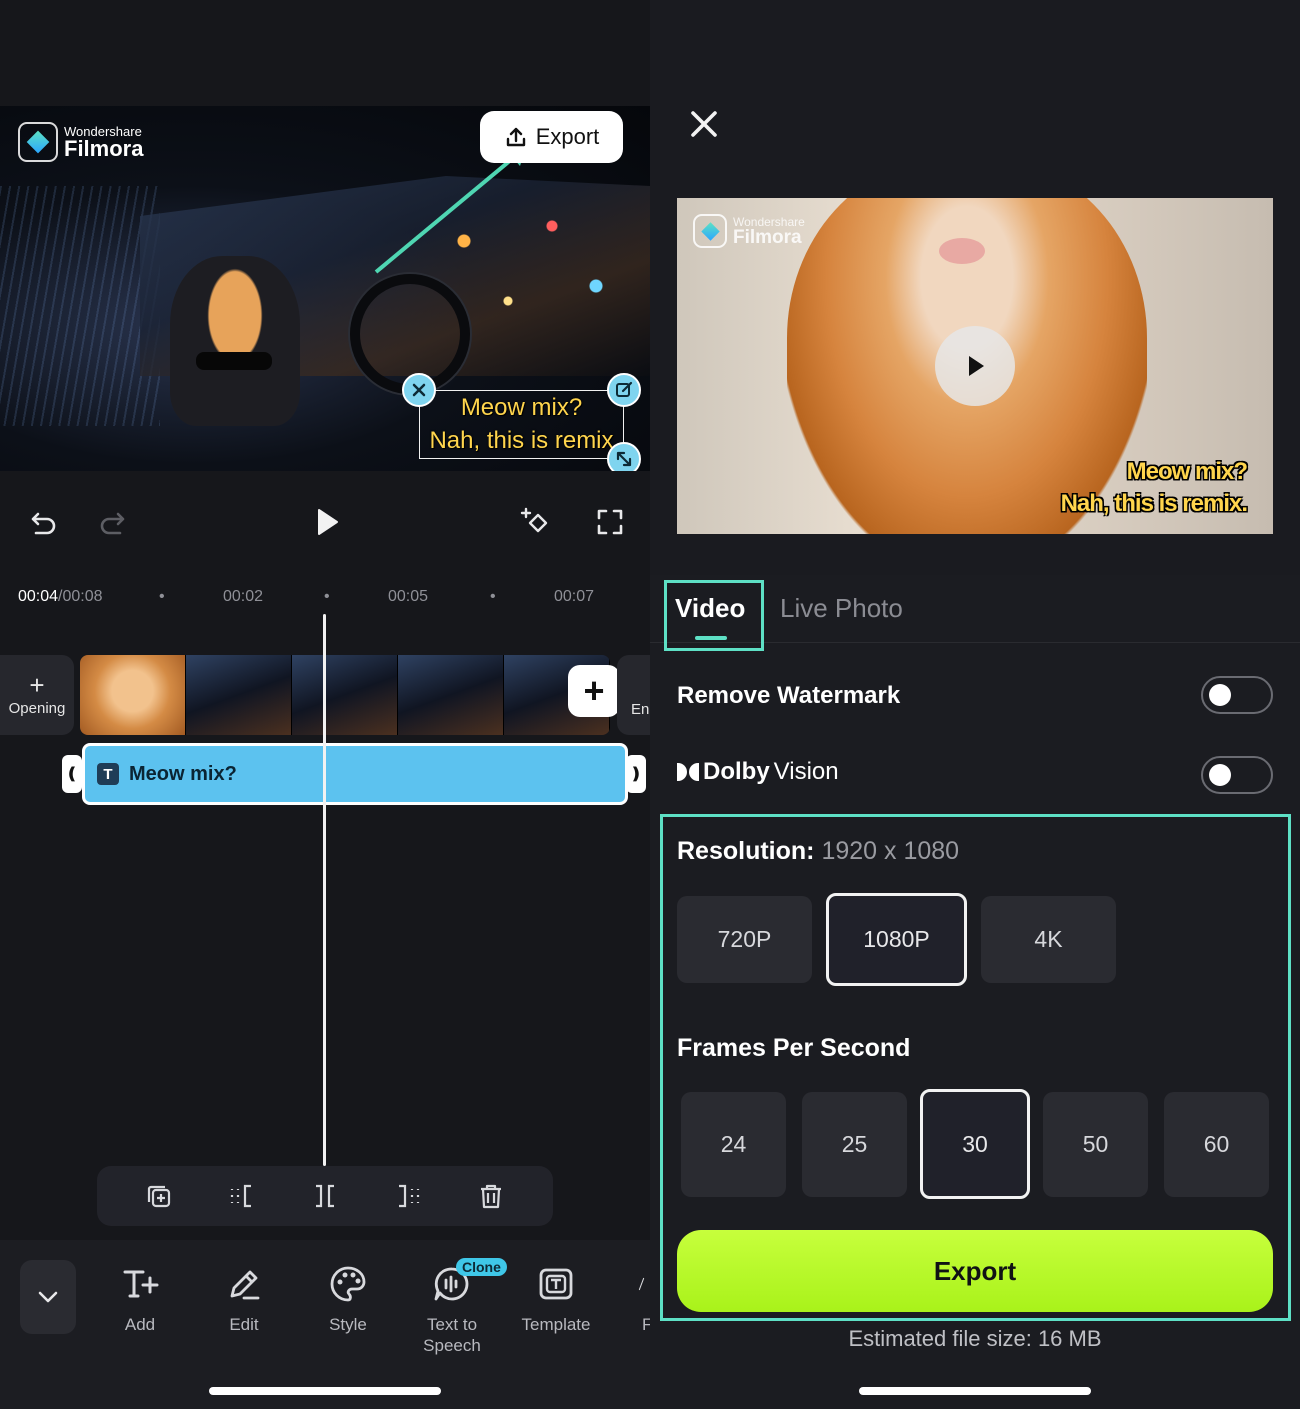 The width and height of the screenshot is (1300, 1409). Describe the element at coordinates (112, 522) in the screenshot. I see `redo-button` at that location.